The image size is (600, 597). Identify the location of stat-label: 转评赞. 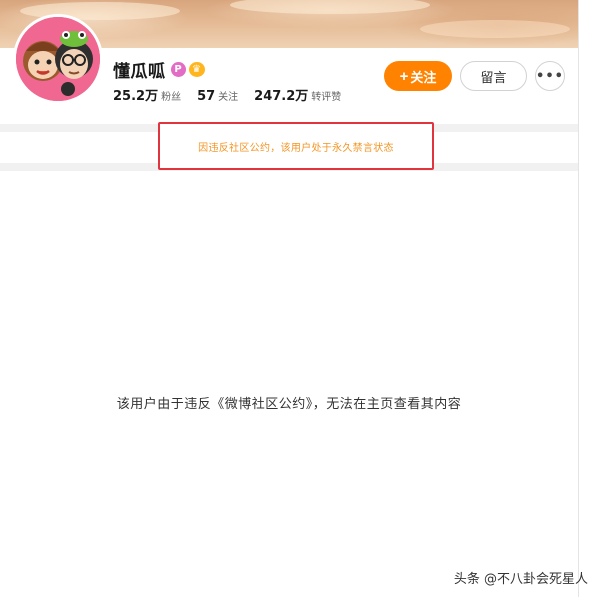
(326, 97).